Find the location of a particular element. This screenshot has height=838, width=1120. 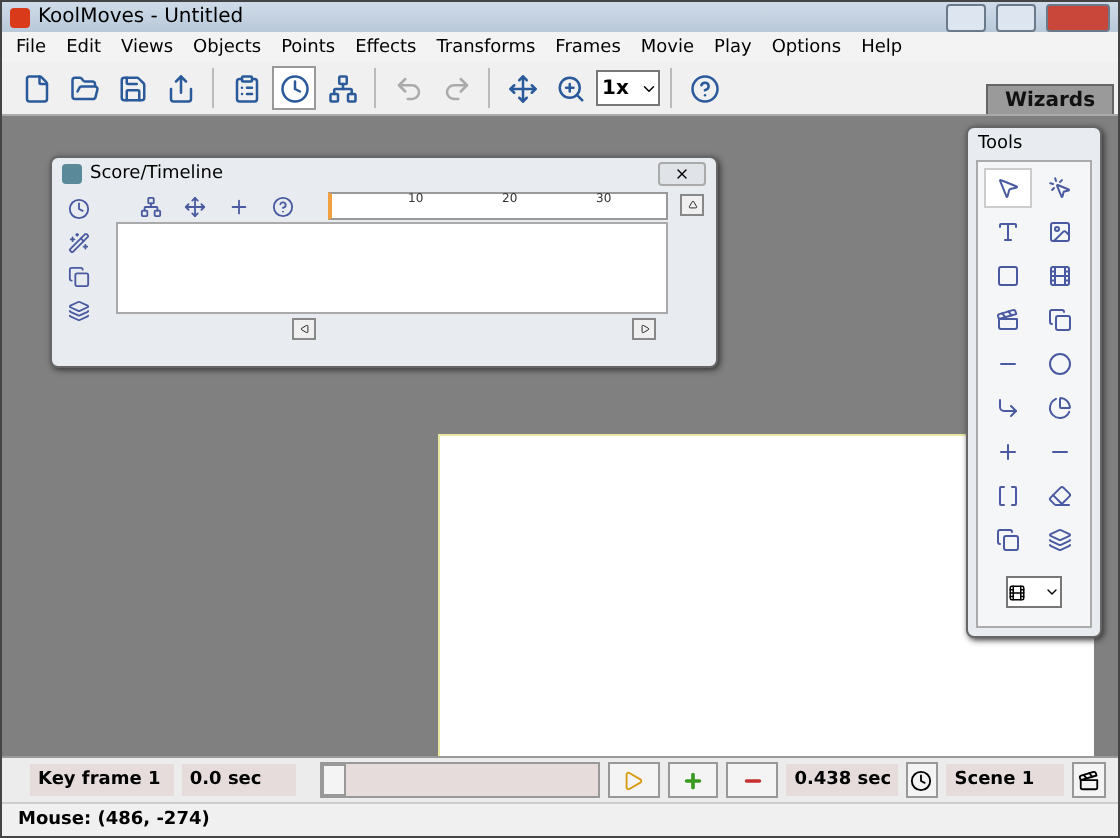

layers-button is located at coordinates (78, 310).